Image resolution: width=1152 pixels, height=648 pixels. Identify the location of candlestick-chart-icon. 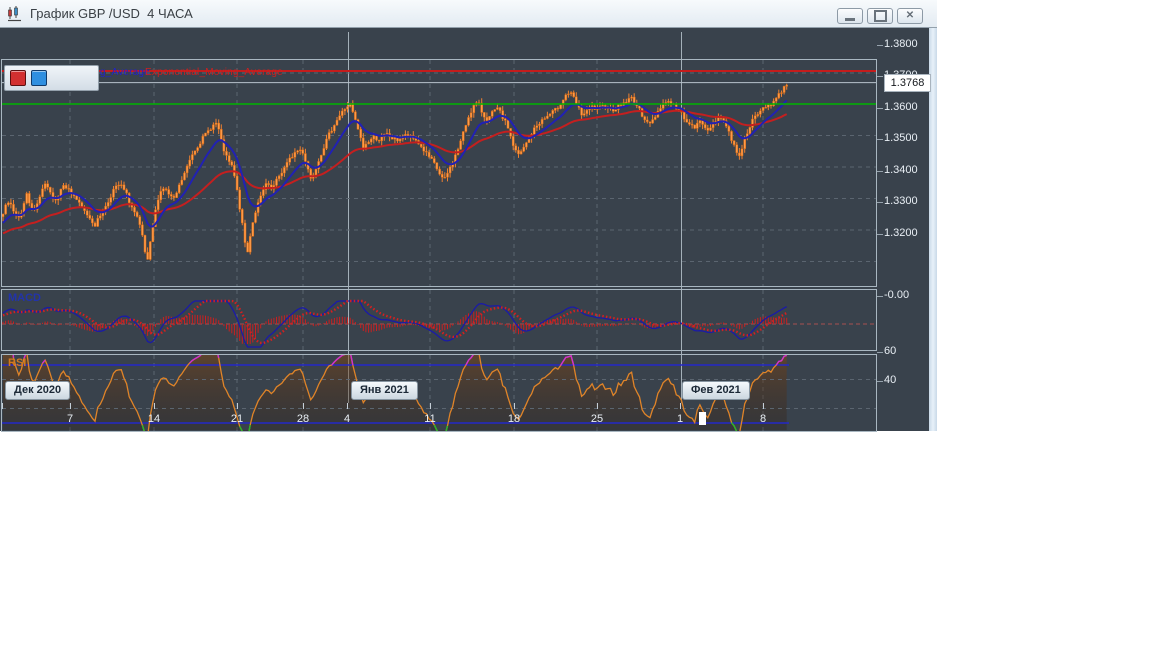
(14, 14).